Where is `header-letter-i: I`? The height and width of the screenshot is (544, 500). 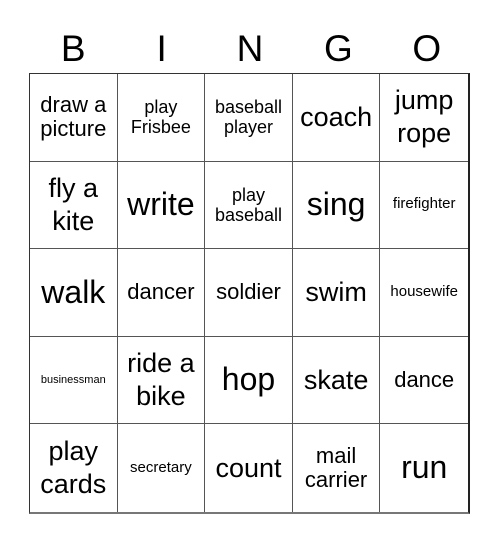
header-letter-i: I is located at coordinates (161, 48).